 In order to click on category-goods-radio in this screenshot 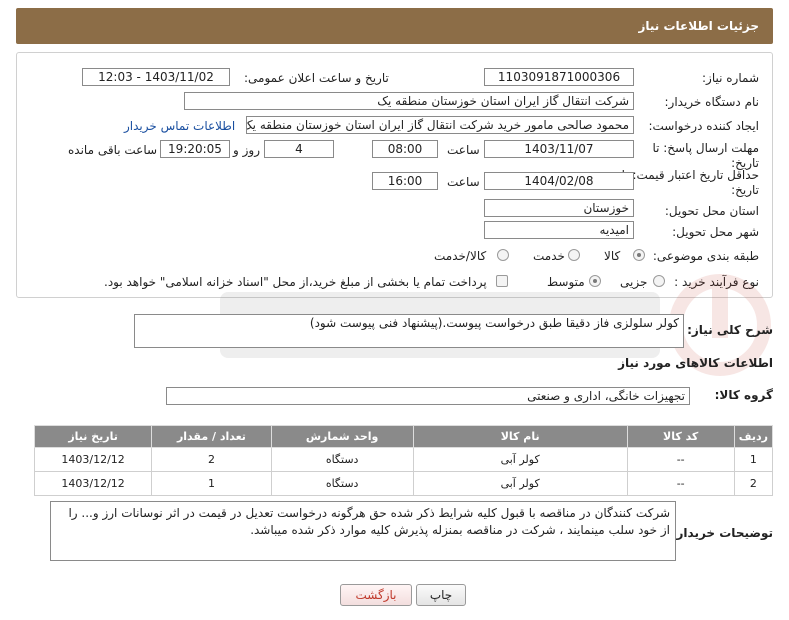, I will do `click(639, 255)`.